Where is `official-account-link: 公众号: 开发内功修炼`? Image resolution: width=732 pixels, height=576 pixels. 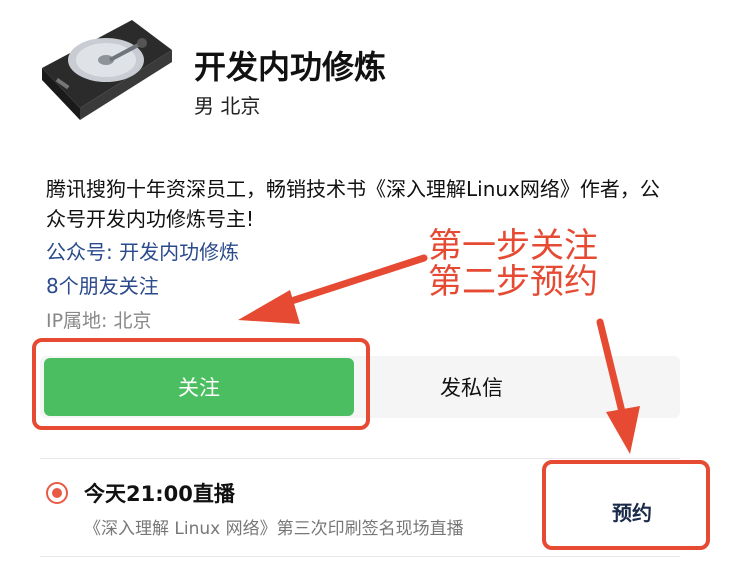 official-account-link: 公众号: 开发内功修炼 is located at coordinates (142, 250).